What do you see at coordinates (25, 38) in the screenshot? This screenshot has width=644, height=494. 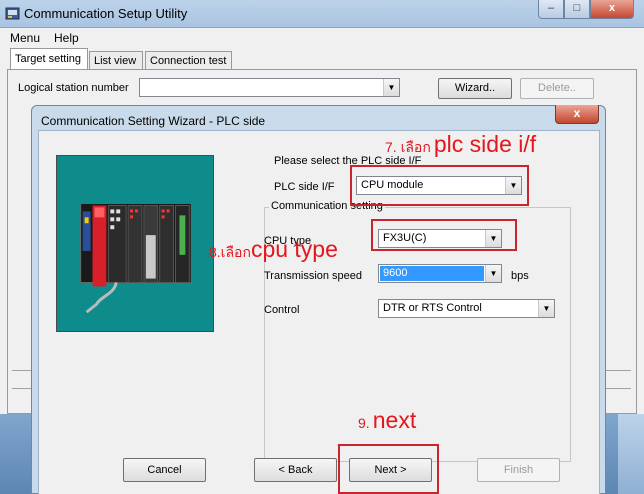 I see `menu-item-menu: Menu` at bounding box center [25, 38].